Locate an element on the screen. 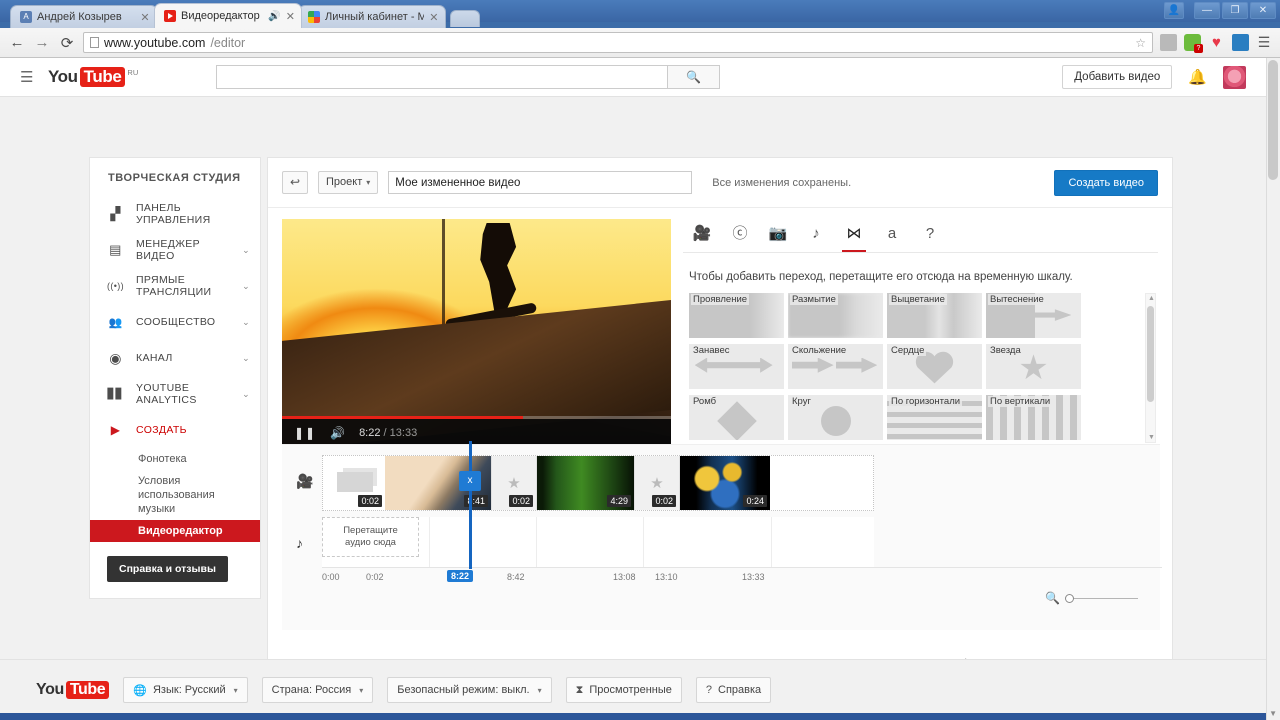  transitions-scroll-thumb is located at coordinates (1150, 354).